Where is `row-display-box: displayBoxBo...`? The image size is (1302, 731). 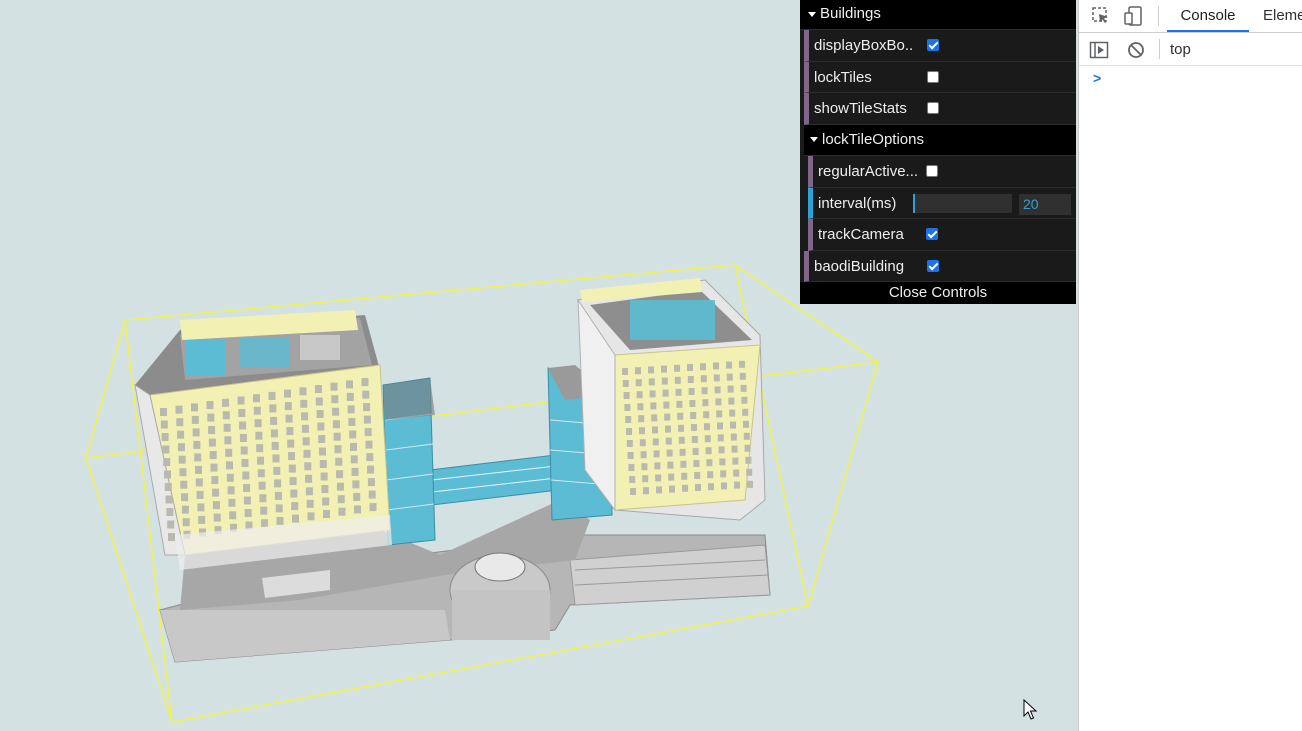 row-display-box: displayBoxBo... is located at coordinates (940, 46).